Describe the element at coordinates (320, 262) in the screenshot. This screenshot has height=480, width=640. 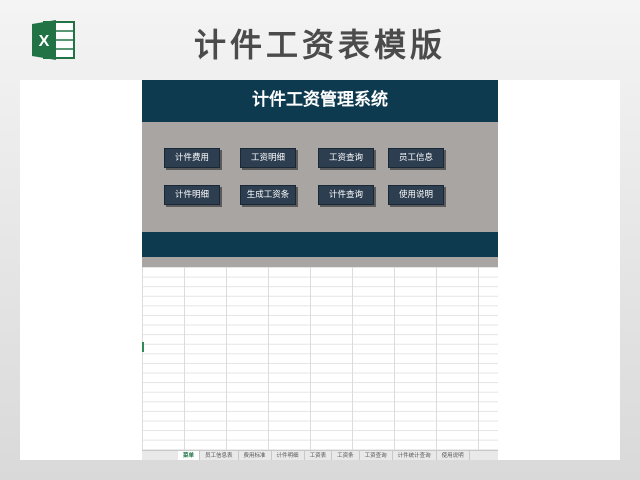
I see `divider-strip` at that location.